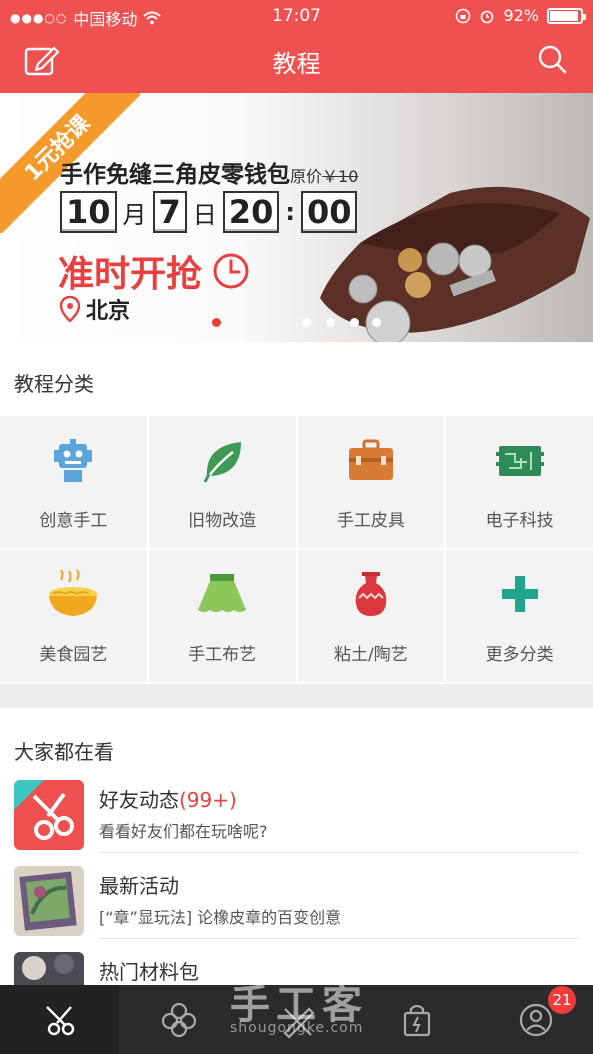  Describe the element at coordinates (130, 274) in the screenshot. I see `rush-text: 准时开抢` at that location.